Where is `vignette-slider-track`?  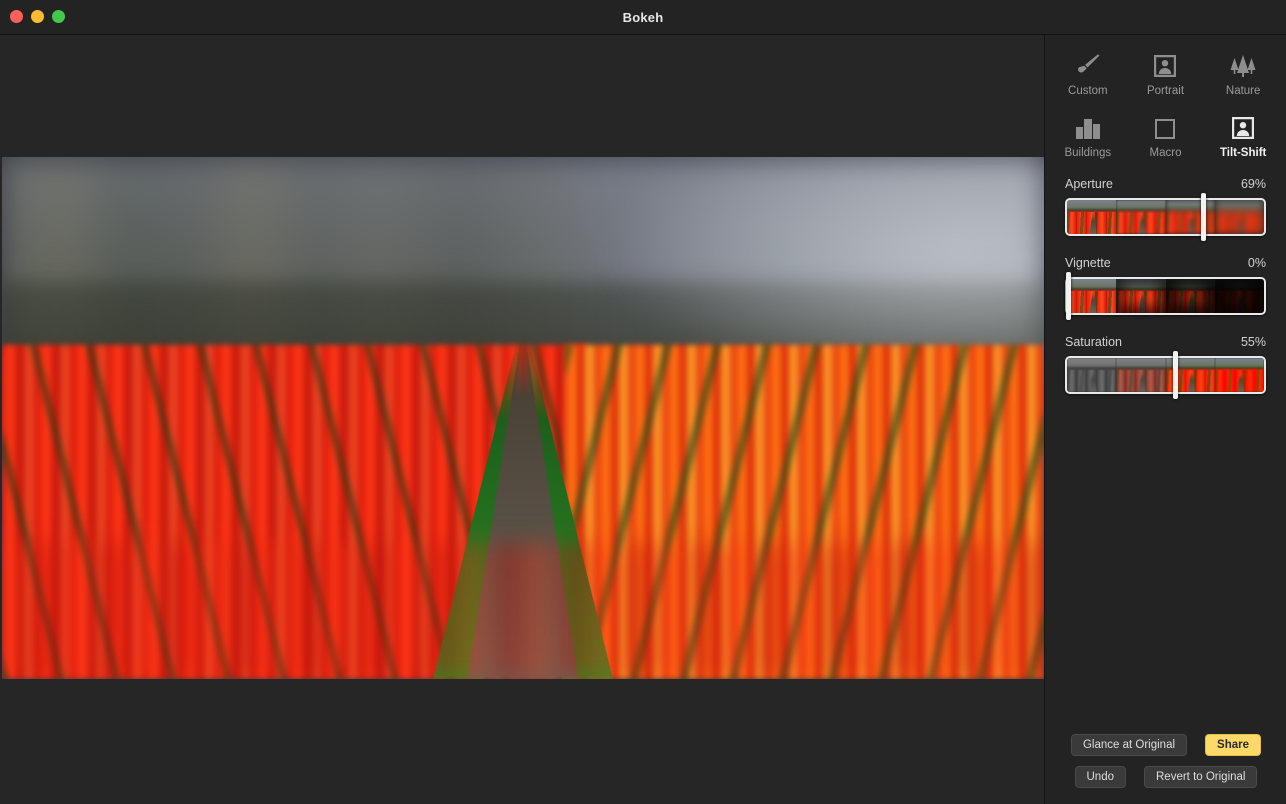
vignette-slider-track is located at coordinates (1165, 296).